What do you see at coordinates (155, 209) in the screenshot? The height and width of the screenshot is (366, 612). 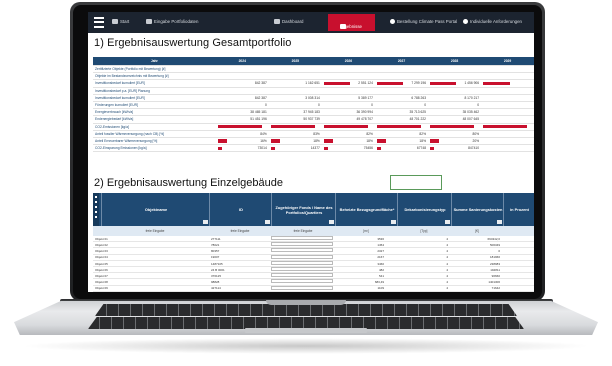 I see `col-objektname: Objektname` at bounding box center [155, 209].